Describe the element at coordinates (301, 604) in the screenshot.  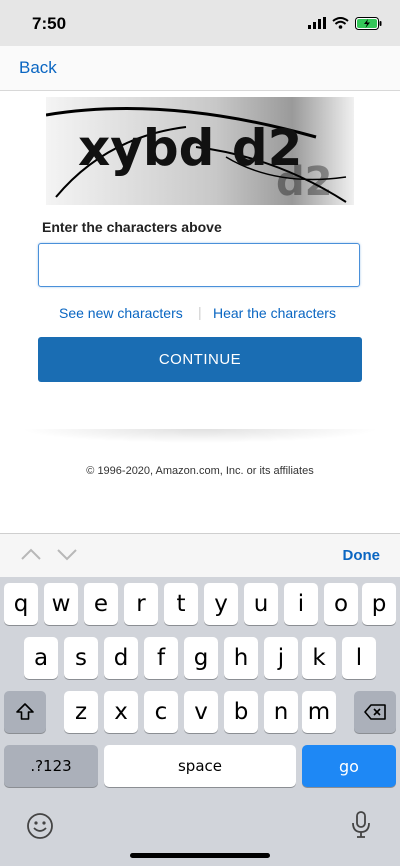
I see `key-i: i` at that location.